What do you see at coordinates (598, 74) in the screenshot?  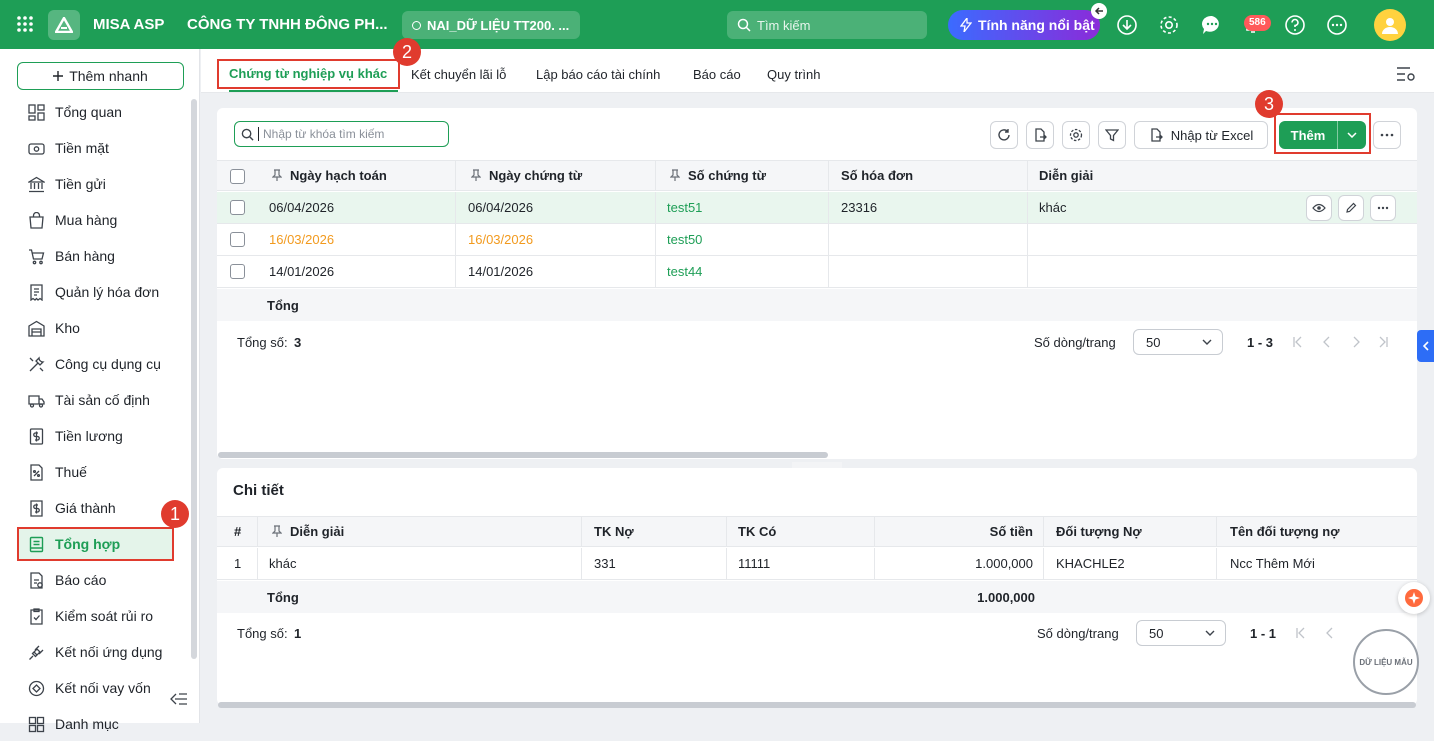 I see `tab-financial-statements: Lập báo cáo tài chính` at bounding box center [598, 74].